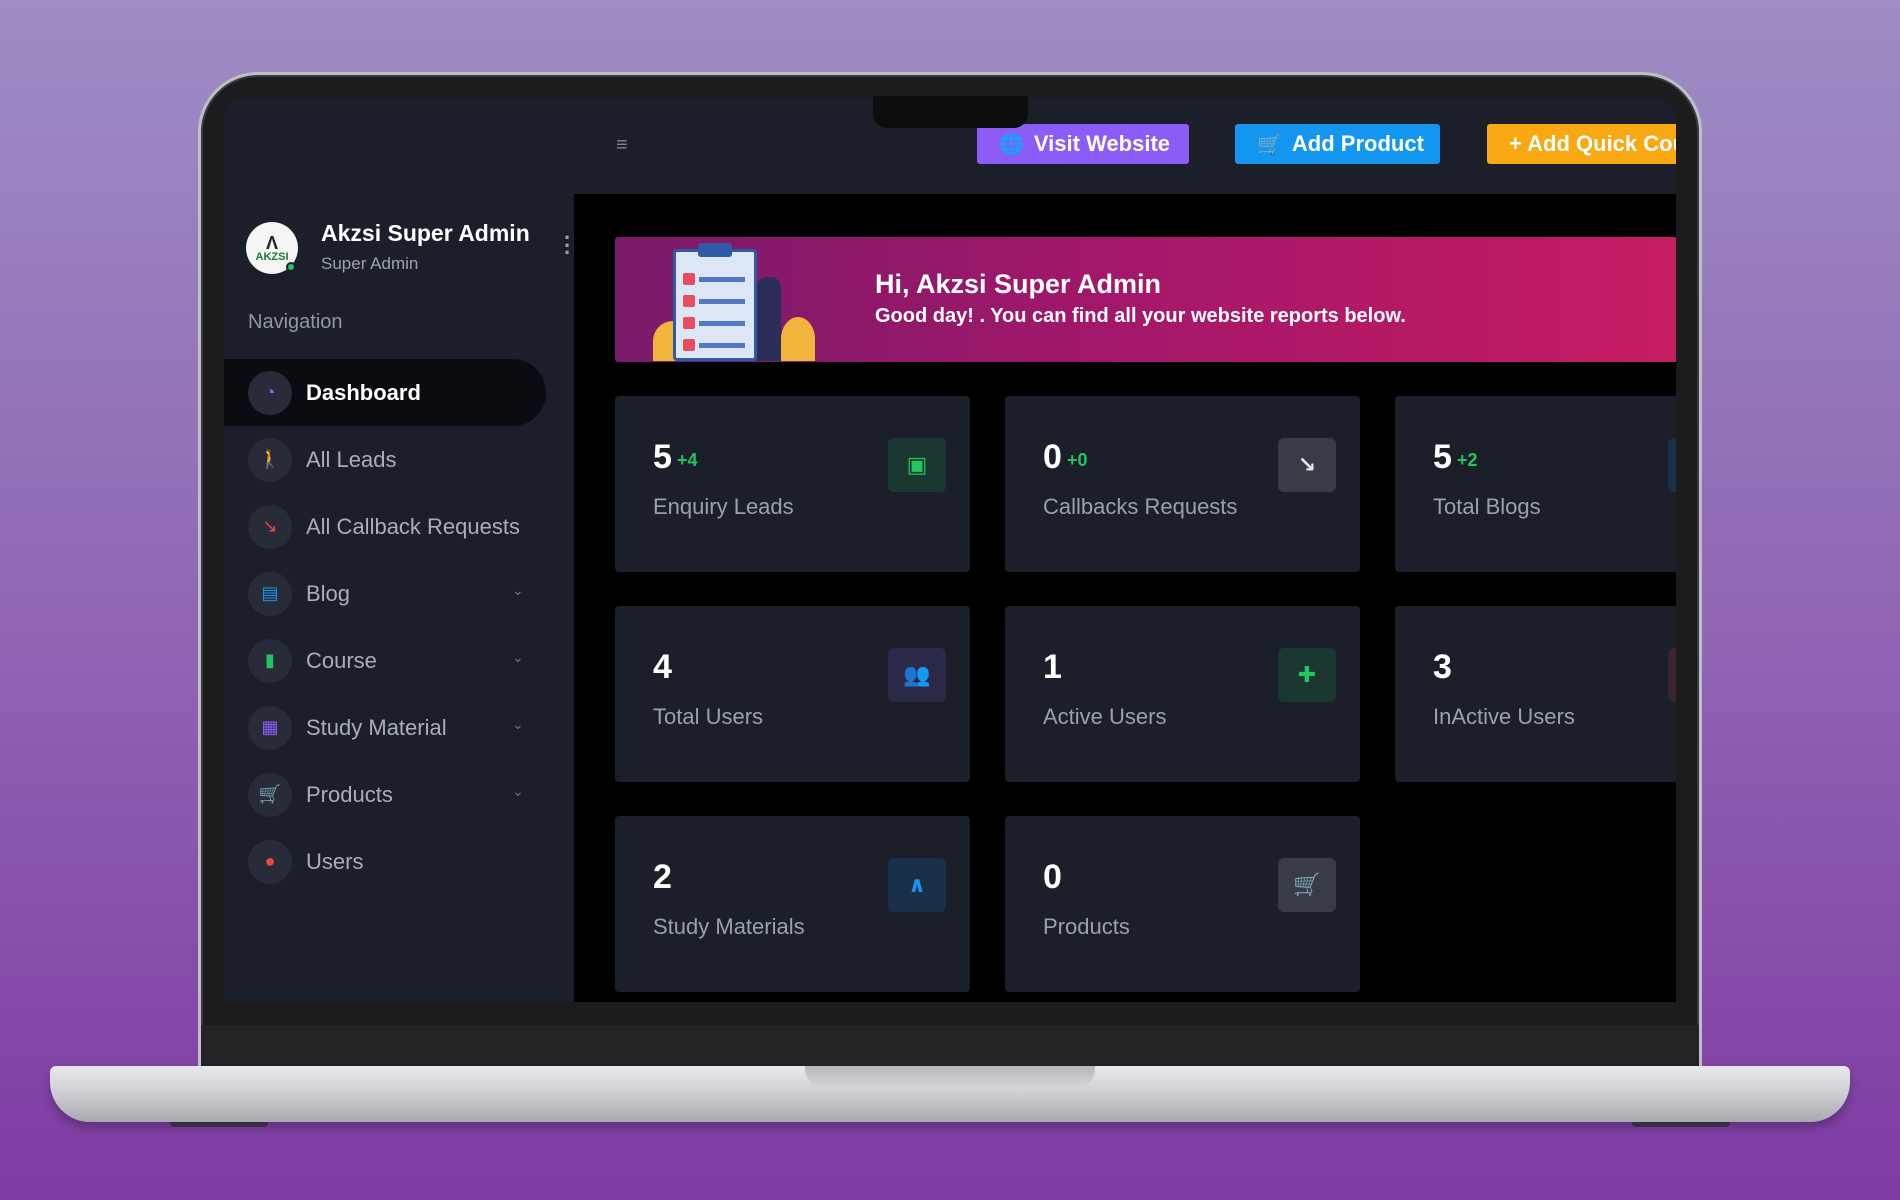  I want to click on sidebar-item-study-material: ▦ Study Material ⌄, so click(399, 727).